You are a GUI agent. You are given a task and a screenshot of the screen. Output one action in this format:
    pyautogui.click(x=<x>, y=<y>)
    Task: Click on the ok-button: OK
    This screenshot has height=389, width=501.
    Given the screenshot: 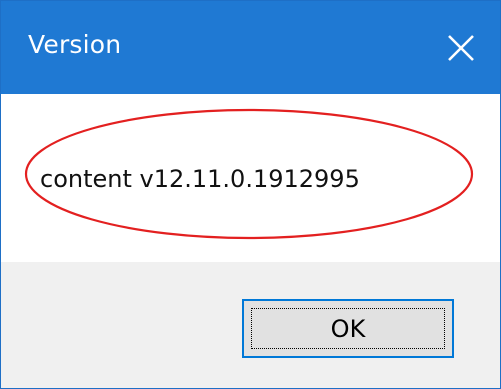 What is the action you would take?
    pyautogui.click(x=348, y=328)
    